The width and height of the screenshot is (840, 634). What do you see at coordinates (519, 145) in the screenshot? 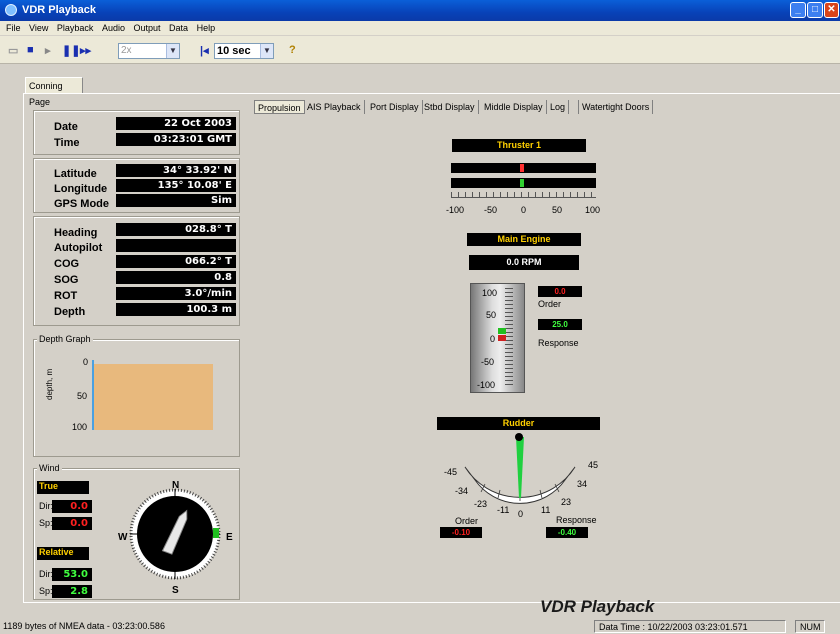
I see `thruster-title: Thruster 1` at bounding box center [519, 145].